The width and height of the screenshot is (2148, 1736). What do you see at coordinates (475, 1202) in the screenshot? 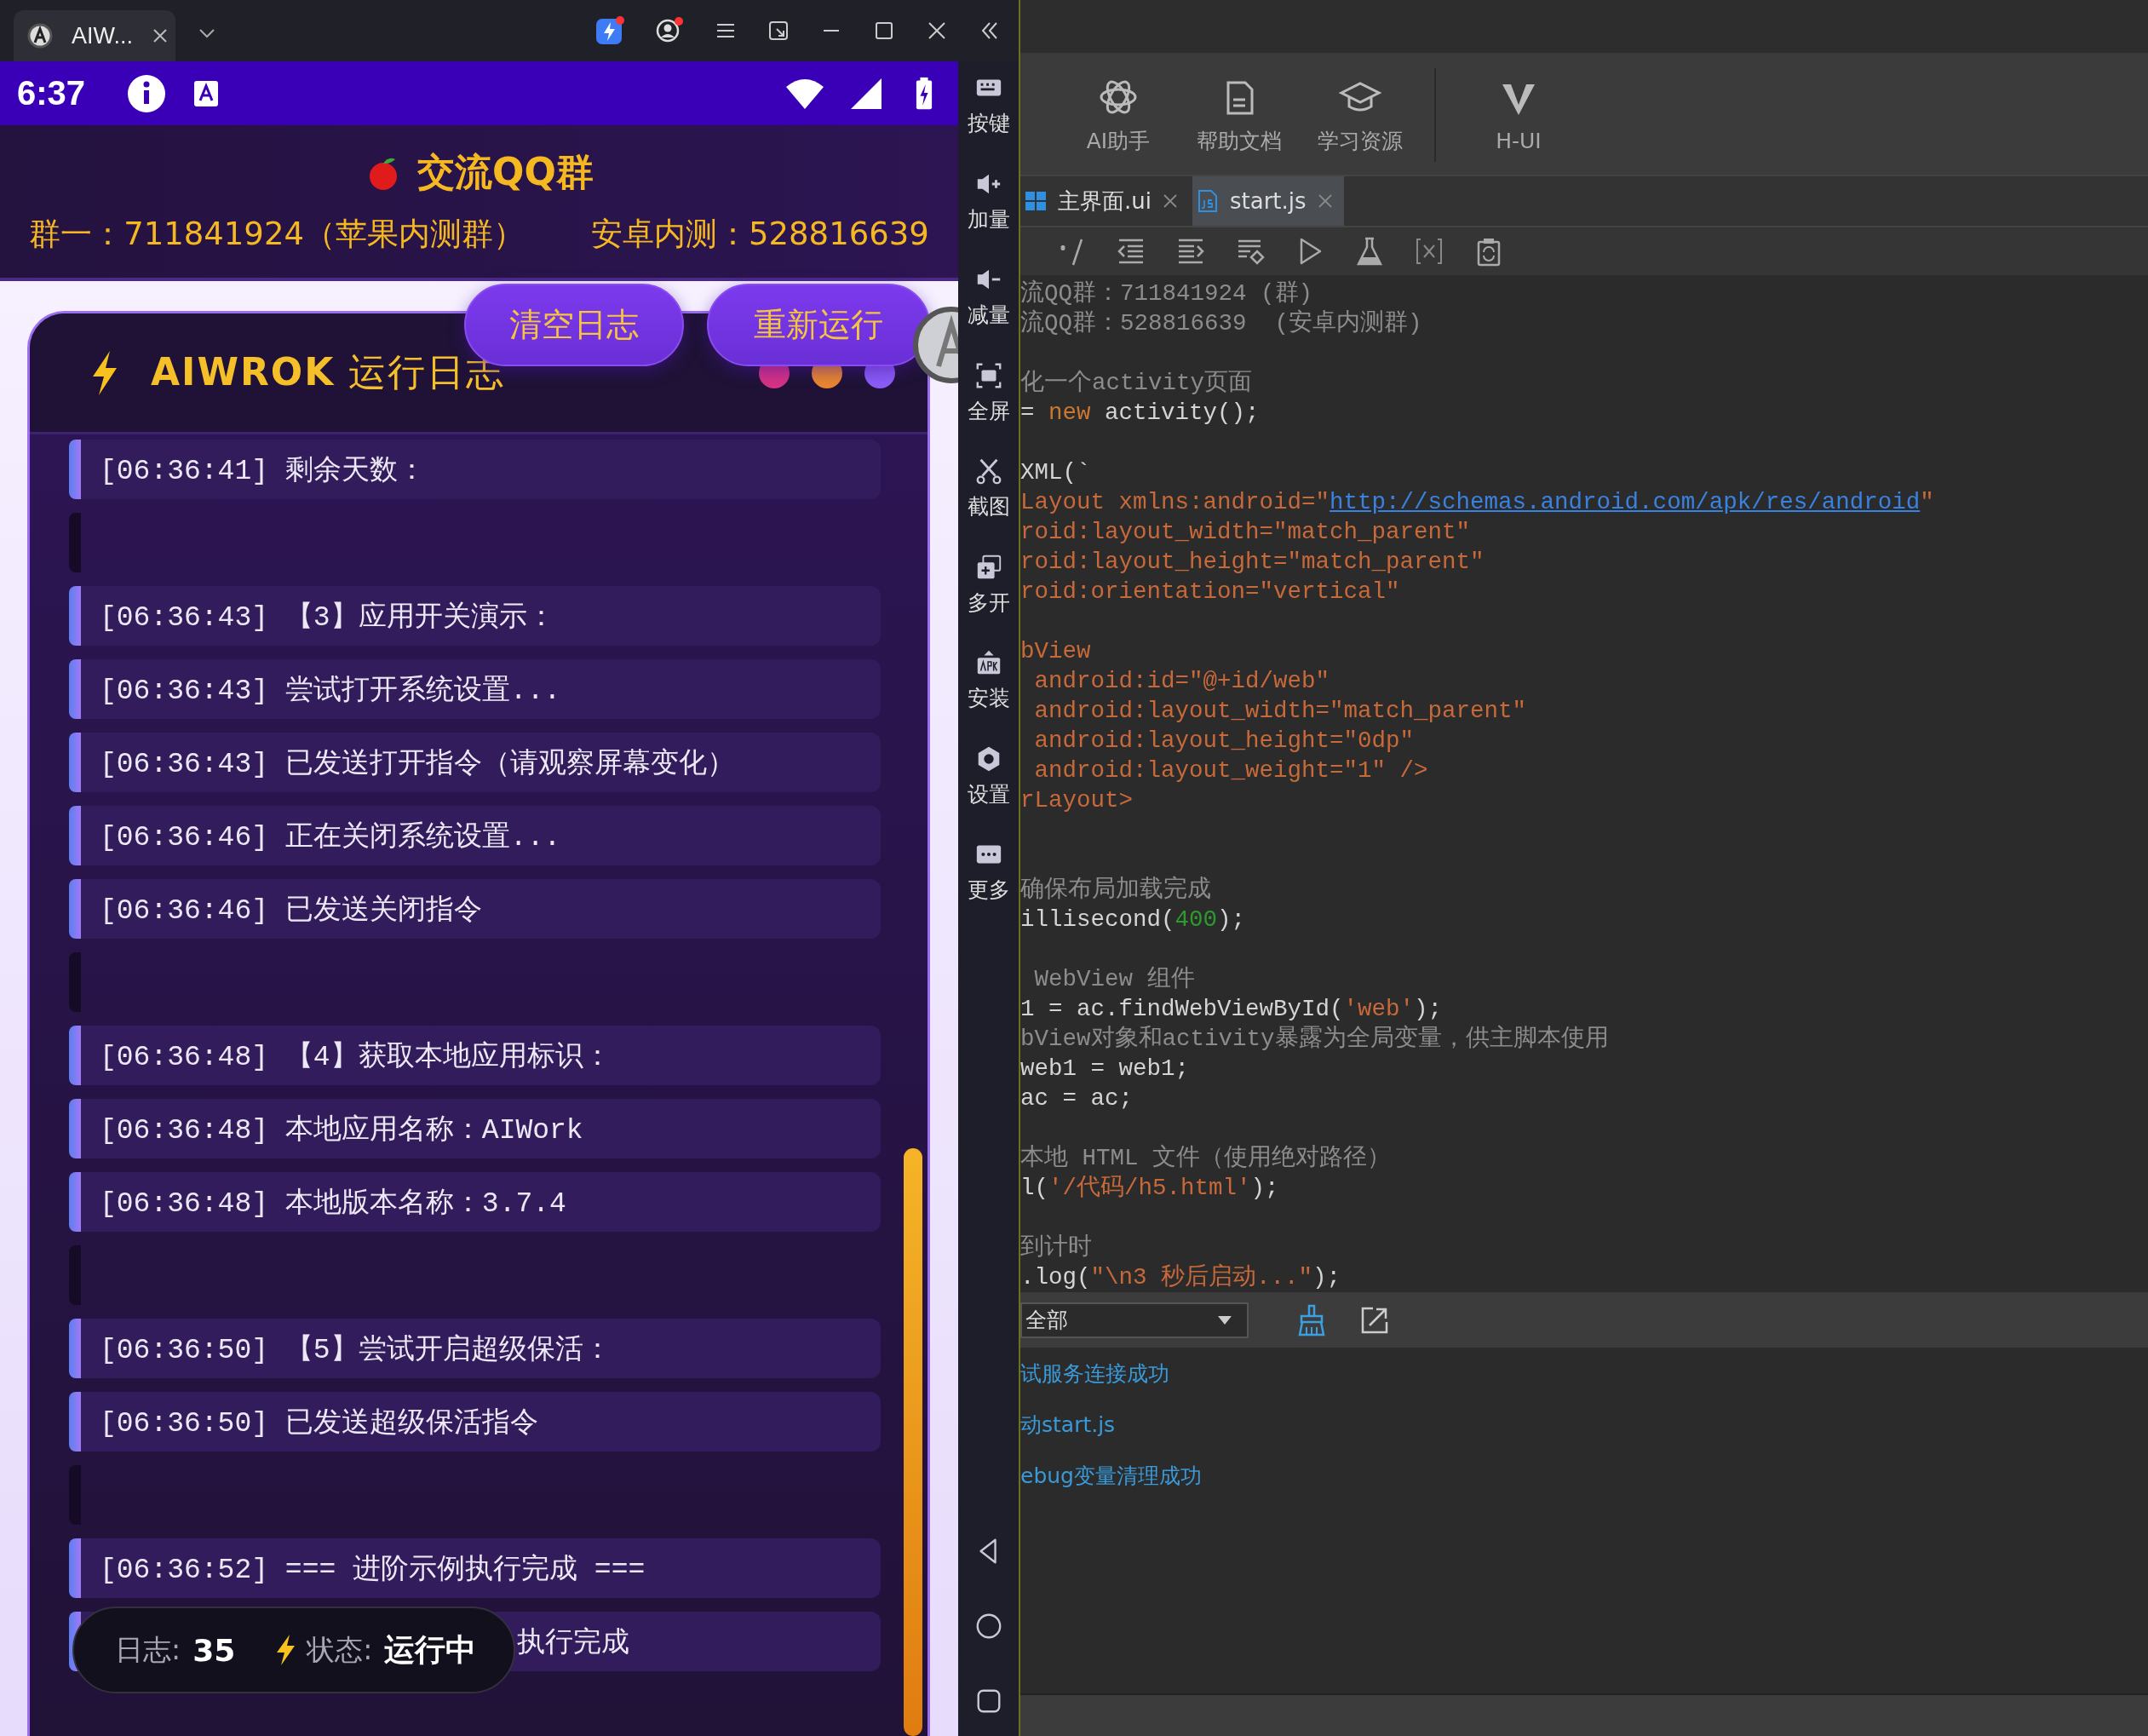
I see `log-entry: [06:36:48] 本地版本名称：3.7.4` at bounding box center [475, 1202].